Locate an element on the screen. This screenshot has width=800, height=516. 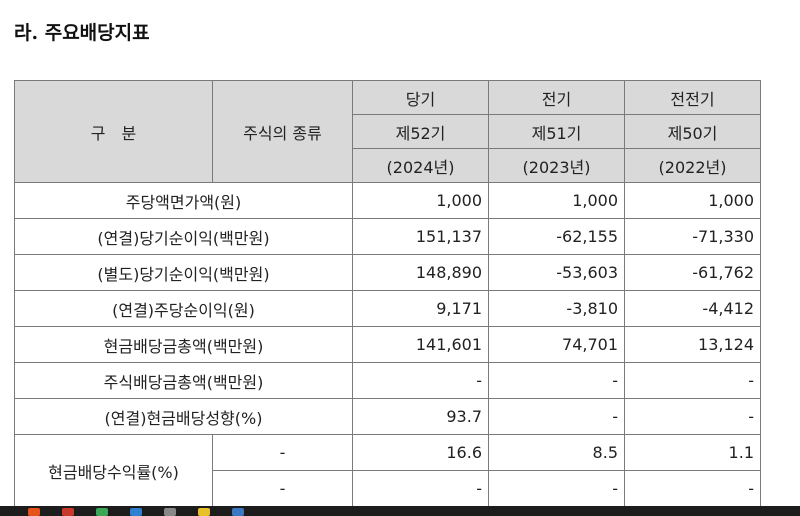
cell-current: 9,171 is located at coordinates (420, 308).